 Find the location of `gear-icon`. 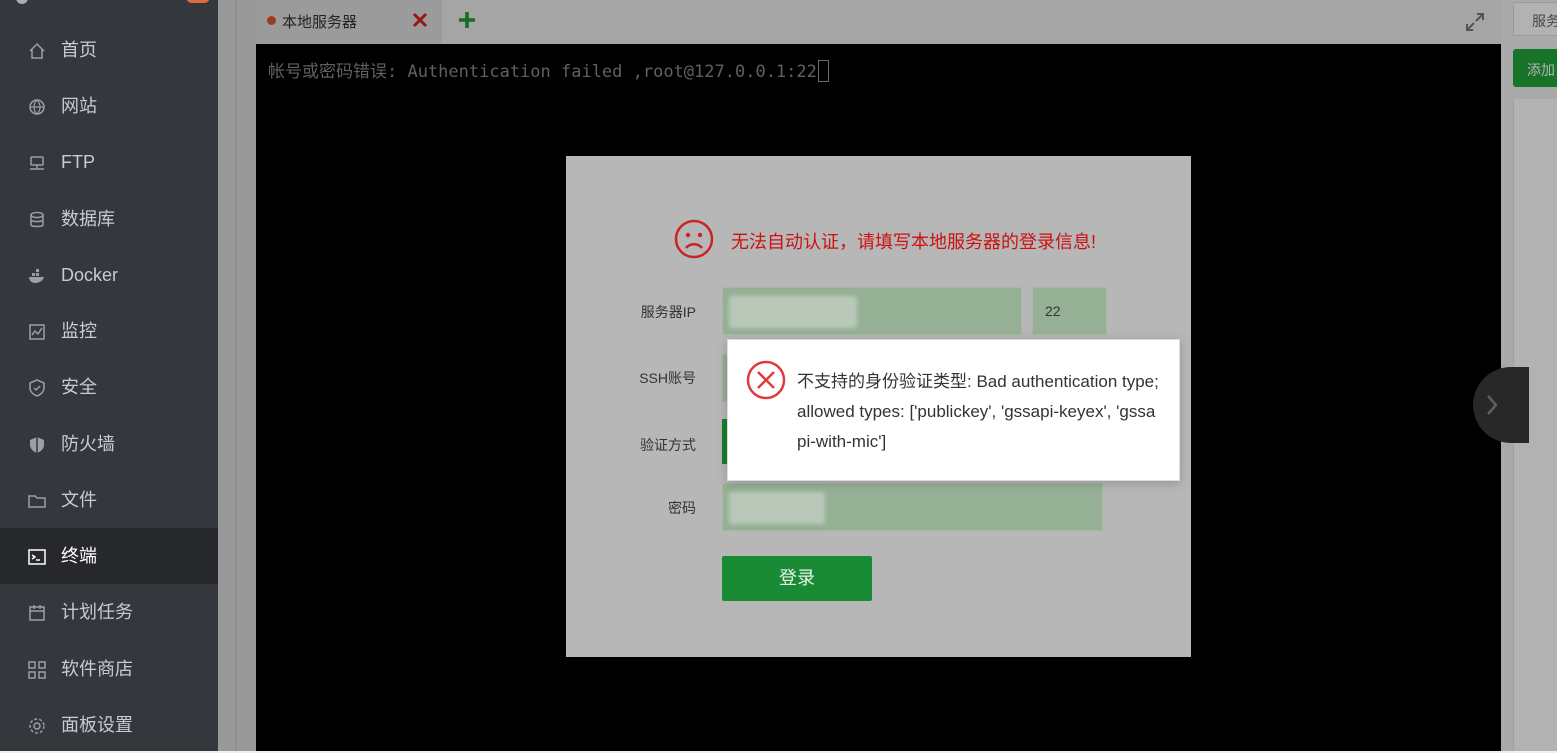

gear-icon is located at coordinates (37, 726).